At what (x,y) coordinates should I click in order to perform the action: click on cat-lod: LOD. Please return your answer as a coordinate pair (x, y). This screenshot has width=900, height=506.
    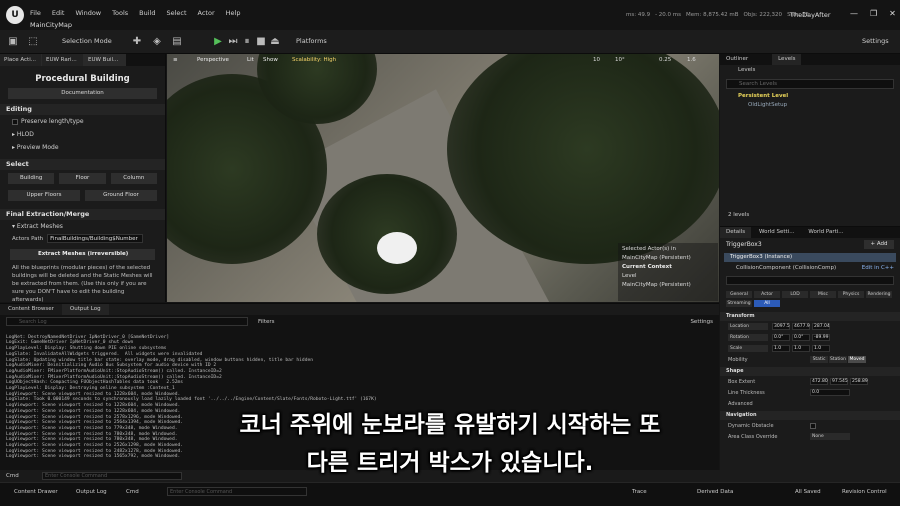
    Looking at the image, I should click on (795, 294).